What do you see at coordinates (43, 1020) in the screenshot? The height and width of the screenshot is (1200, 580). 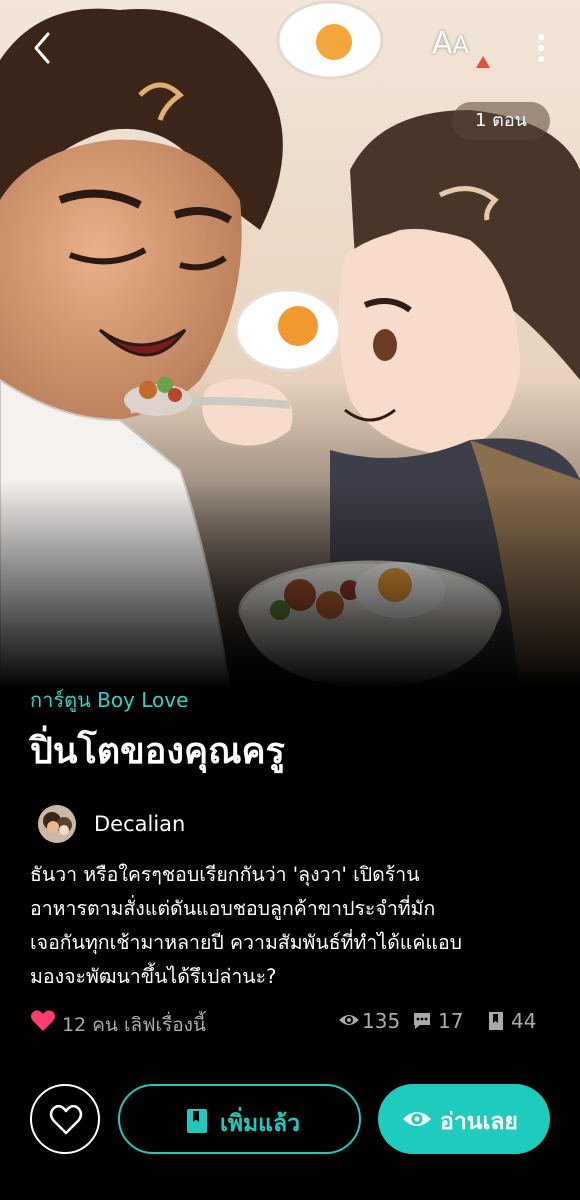 I see `heart-filled-icon` at bounding box center [43, 1020].